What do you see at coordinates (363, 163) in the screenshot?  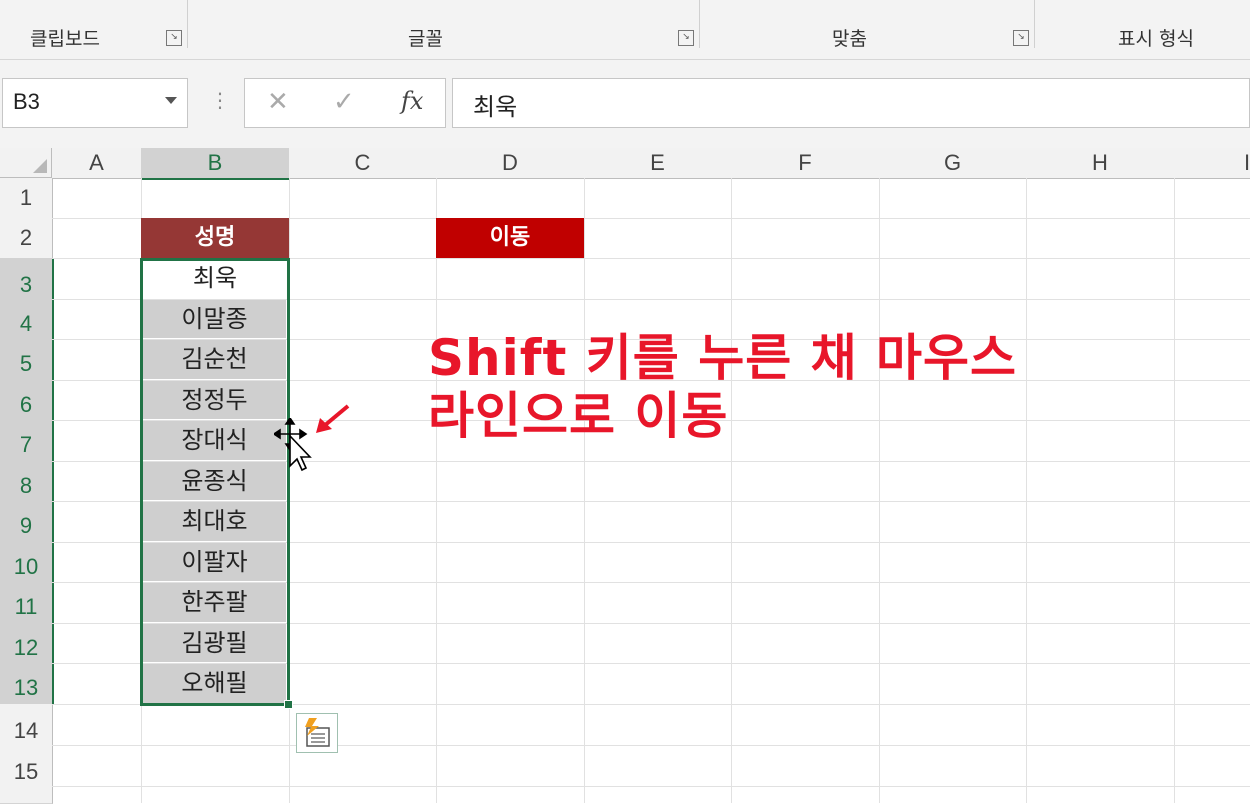 I see `column-header-c: C` at bounding box center [363, 163].